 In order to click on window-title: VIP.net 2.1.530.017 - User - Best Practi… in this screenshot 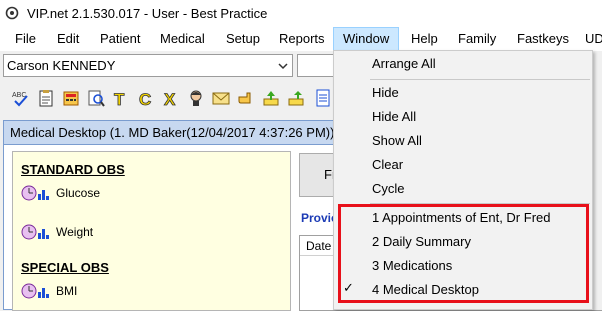, I will do `click(147, 13)`.